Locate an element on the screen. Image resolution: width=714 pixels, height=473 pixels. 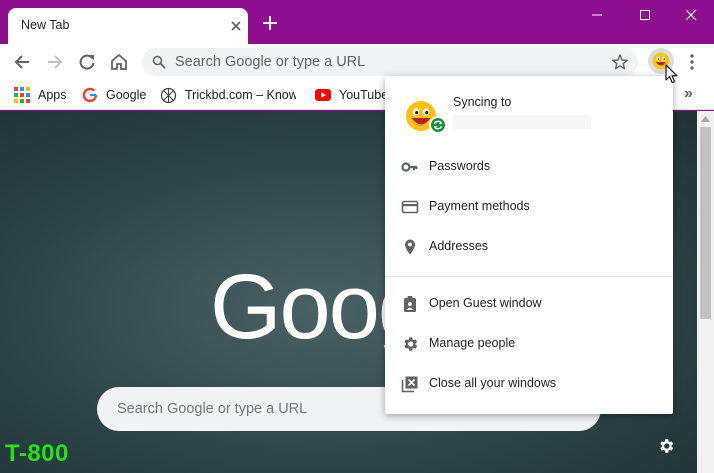
menu-item-label: Close all your windows is located at coordinates (493, 383).